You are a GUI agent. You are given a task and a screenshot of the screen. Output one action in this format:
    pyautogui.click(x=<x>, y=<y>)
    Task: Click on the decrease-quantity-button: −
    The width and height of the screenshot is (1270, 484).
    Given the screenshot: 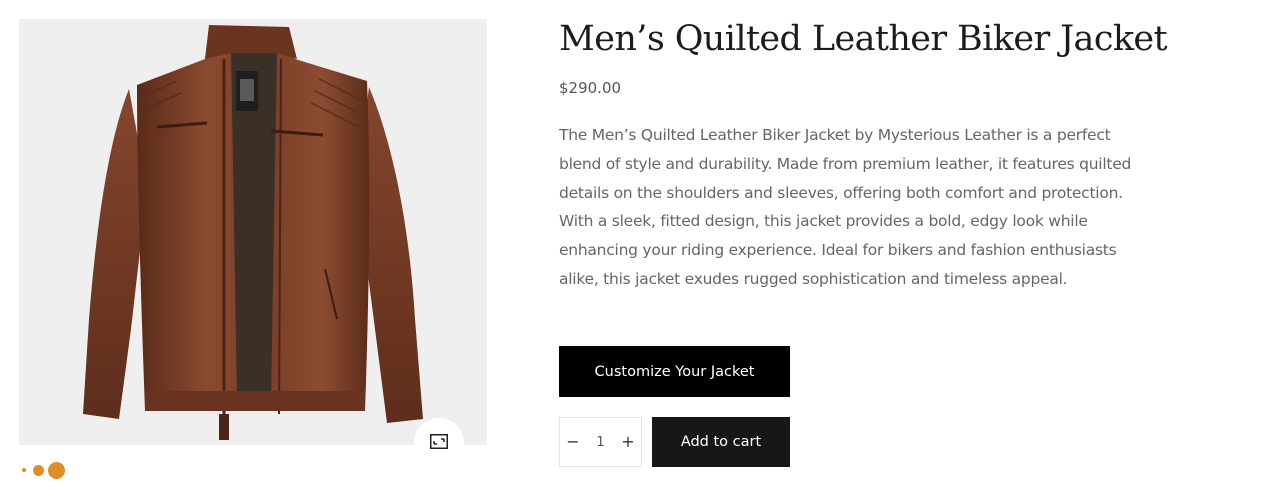 What is the action you would take?
    pyautogui.click(x=573, y=442)
    